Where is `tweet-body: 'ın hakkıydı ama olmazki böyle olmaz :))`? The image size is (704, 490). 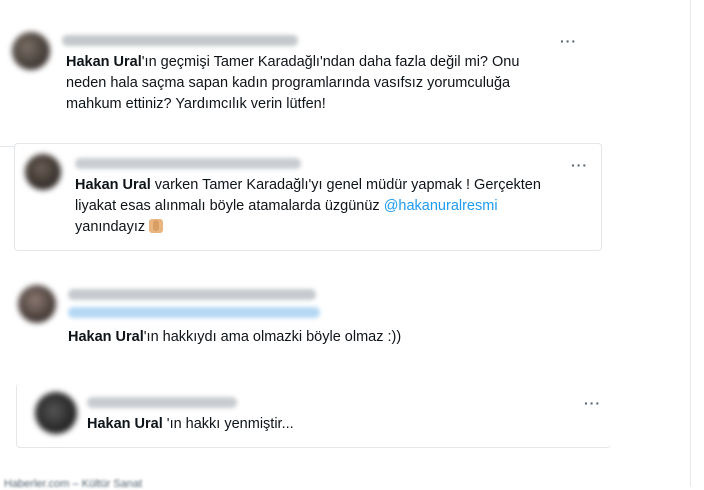 tweet-body: 'ın hakkıydı ama olmazki böyle olmaz :)) is located at coordinates (272, 337).